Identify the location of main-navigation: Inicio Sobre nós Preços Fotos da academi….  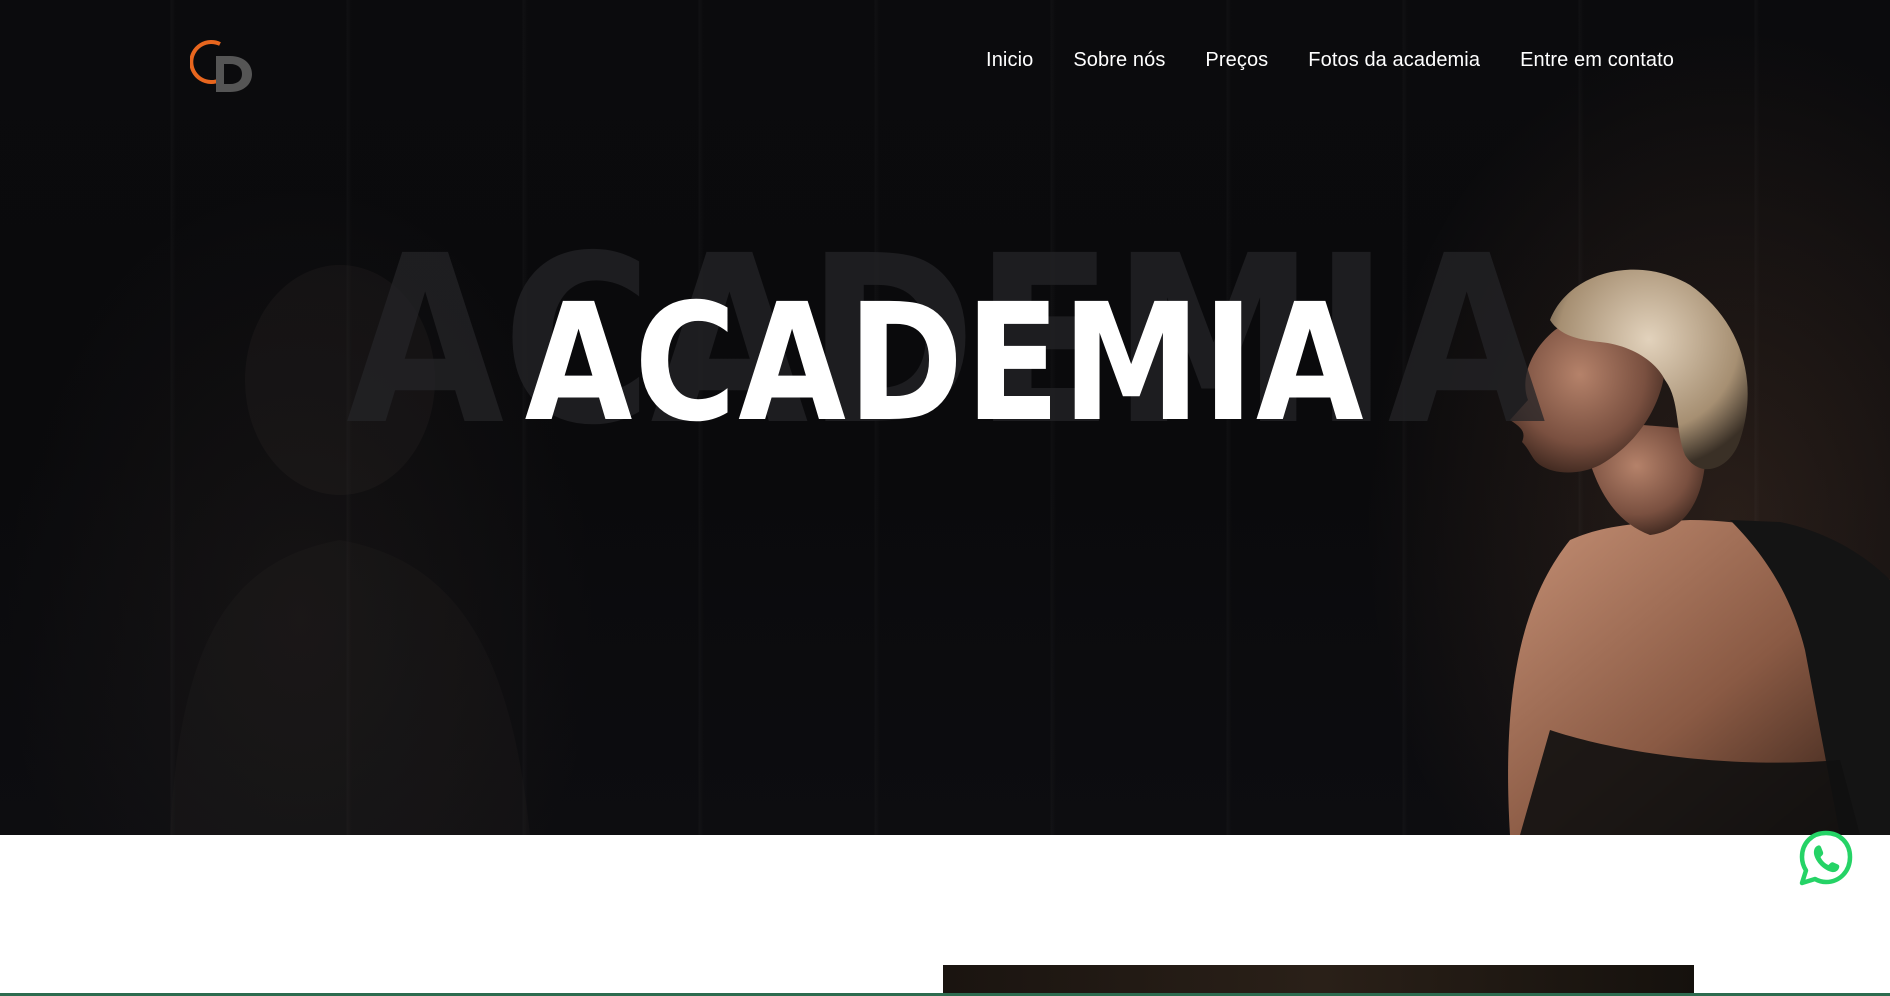
(1330, 60).